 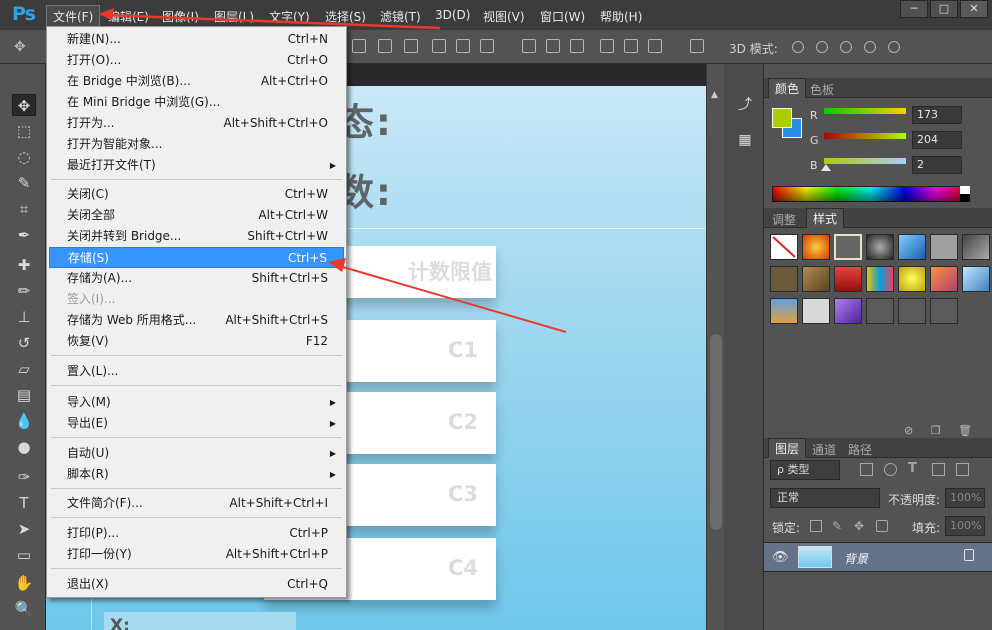 What do you see at coordinates (196, 60) in the screenshot?
I see `menu-item-open: 打开(O)... Ctrl+O` at bounding box center [196, 60].